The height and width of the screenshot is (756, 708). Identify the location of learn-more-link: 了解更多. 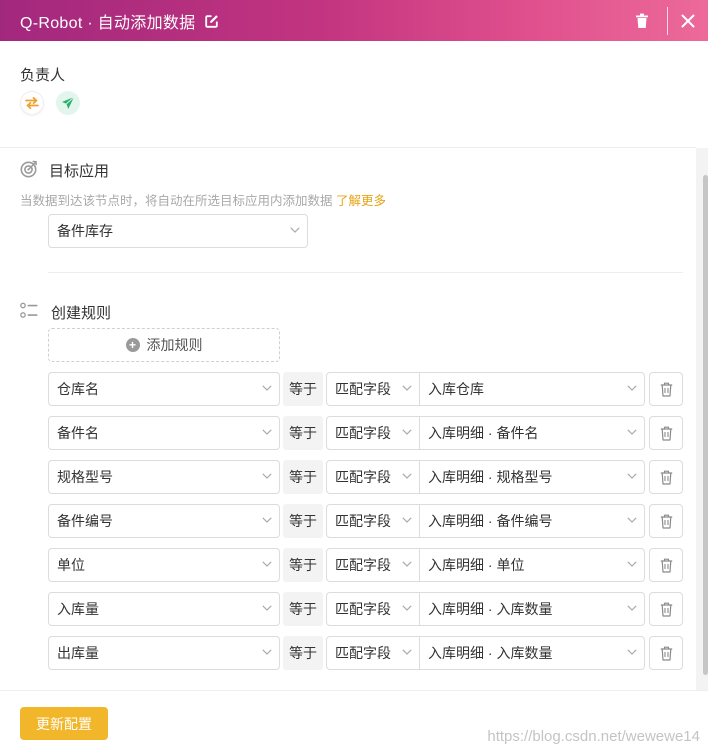
(361, 201).